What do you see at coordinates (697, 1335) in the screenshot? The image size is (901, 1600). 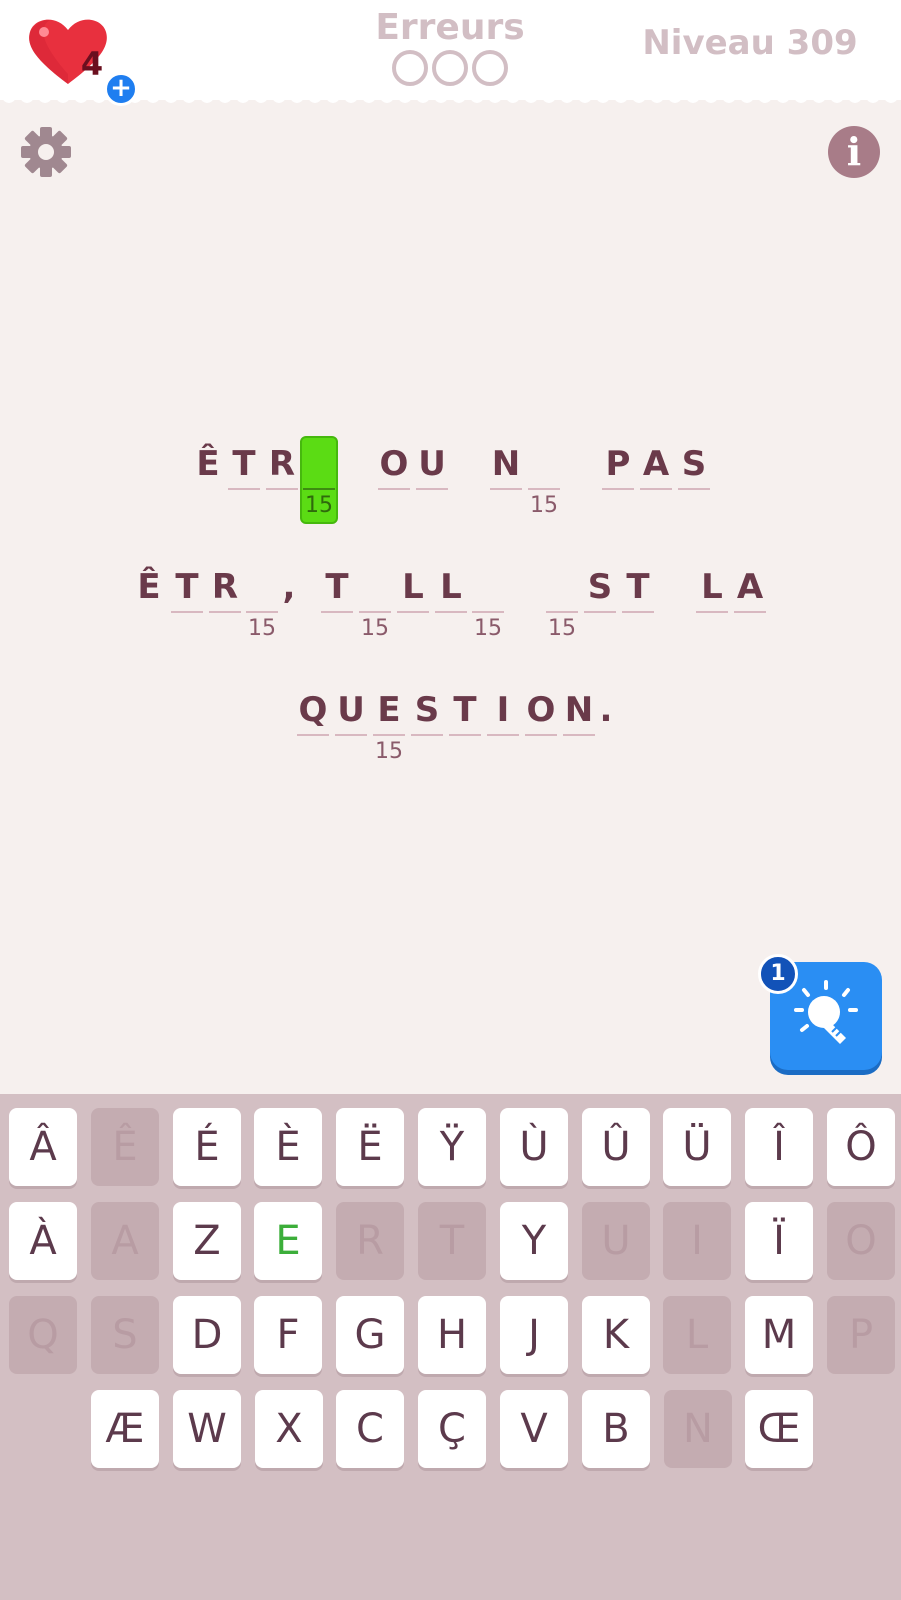 I see `key-L: L` at bounding box center [697, 1335].